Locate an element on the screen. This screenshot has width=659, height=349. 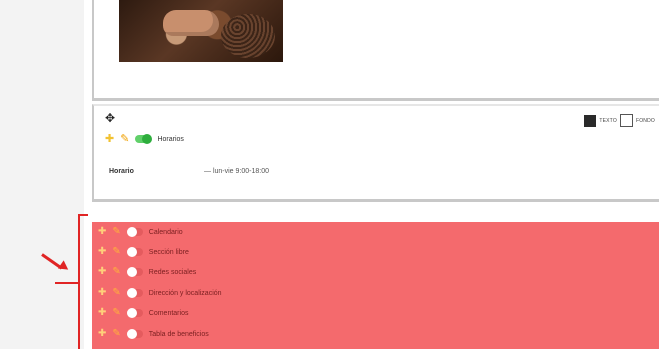
coffee-beans-image is located at coordinates (201, 31).